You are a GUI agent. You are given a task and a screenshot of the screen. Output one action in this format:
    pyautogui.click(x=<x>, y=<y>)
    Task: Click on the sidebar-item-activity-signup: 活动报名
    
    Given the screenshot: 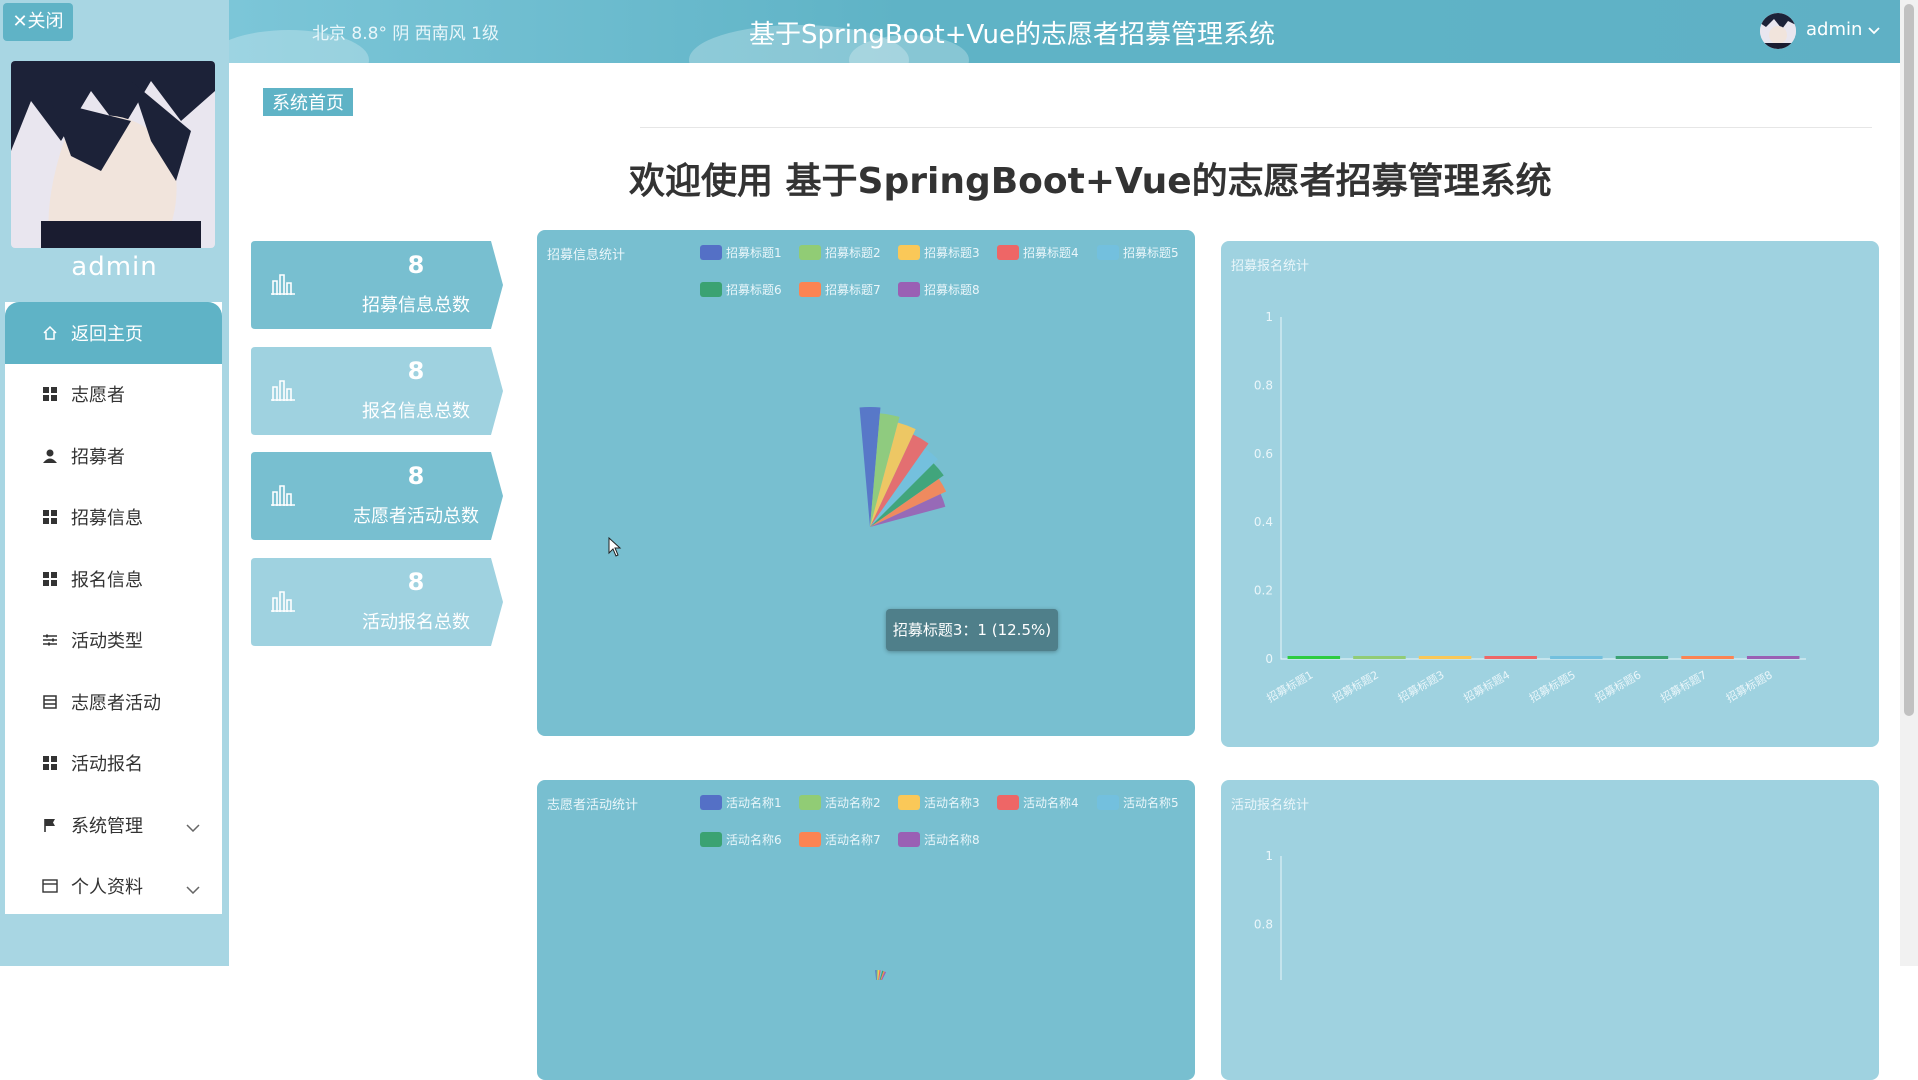 What is the action you would take?
    pyautogui.click(x=113, y=764)
    